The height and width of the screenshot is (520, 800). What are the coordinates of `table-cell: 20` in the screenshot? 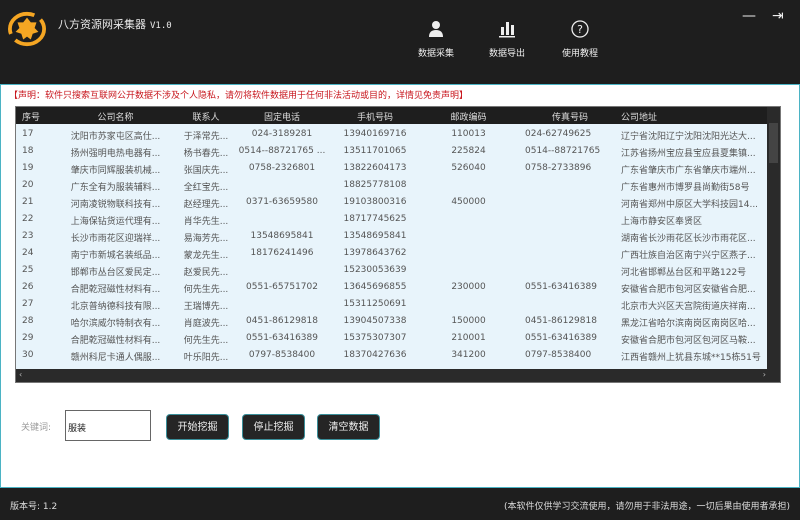 It's located at (28, 185).